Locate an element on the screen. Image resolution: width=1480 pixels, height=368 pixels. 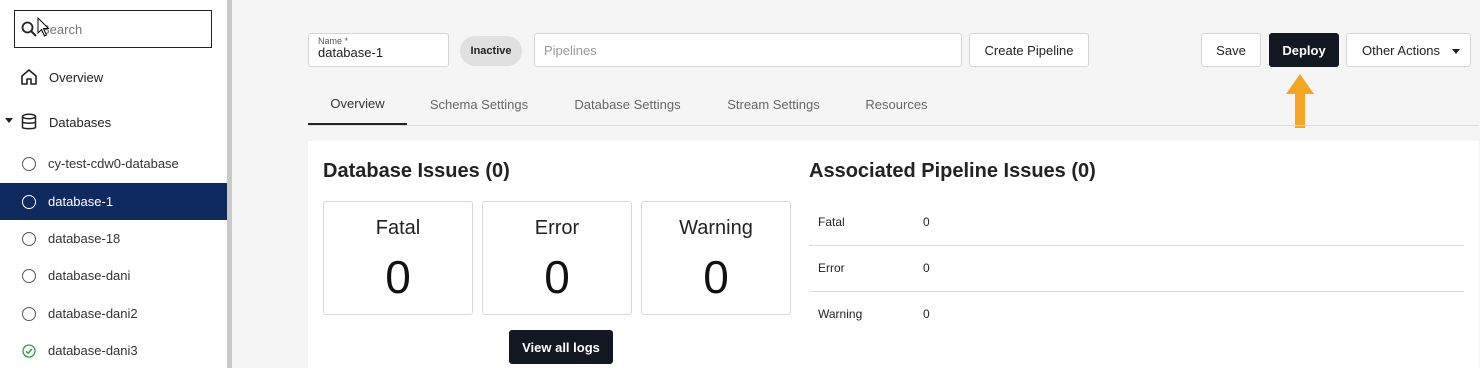
other-actions-label: Other Actions is located at coordinates (1401, 50).